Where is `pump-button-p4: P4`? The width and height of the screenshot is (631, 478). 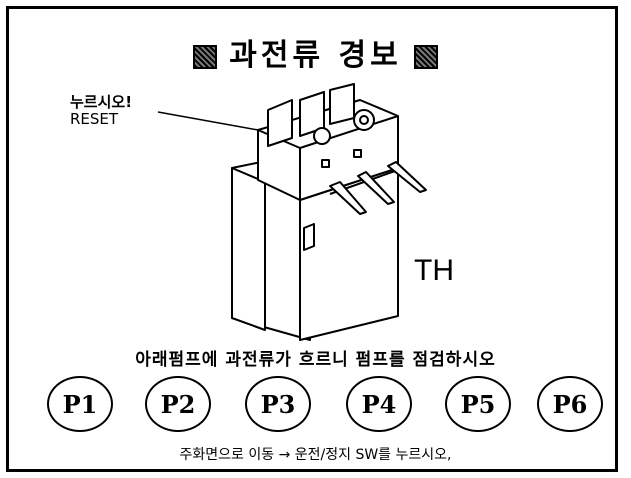 pump-button-p4: P4 is located at coordinates (379, 404).